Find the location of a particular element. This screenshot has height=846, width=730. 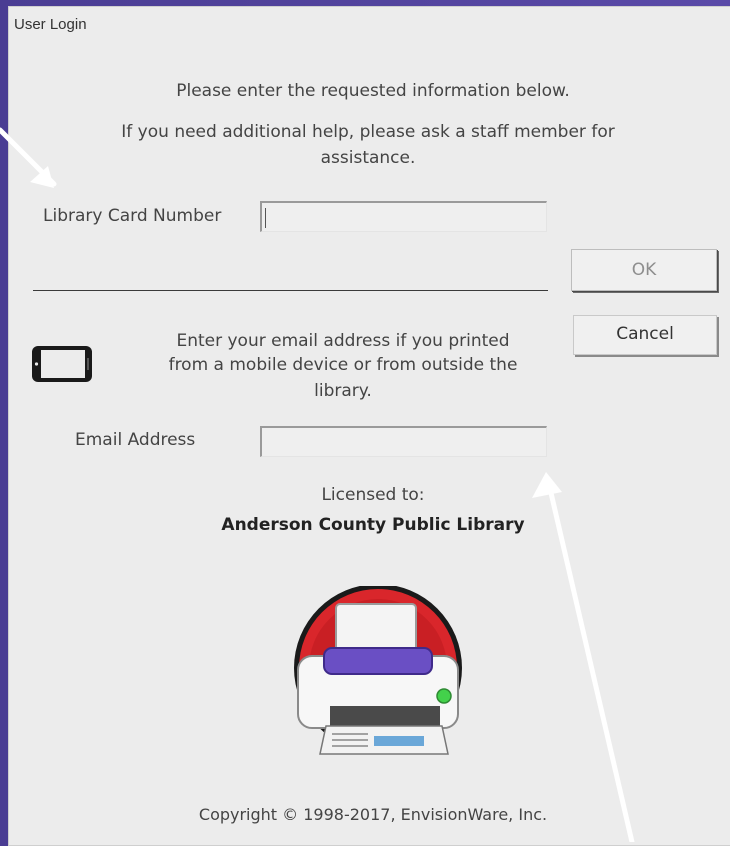

ok-button: OK is located at coordinates (644, 270).